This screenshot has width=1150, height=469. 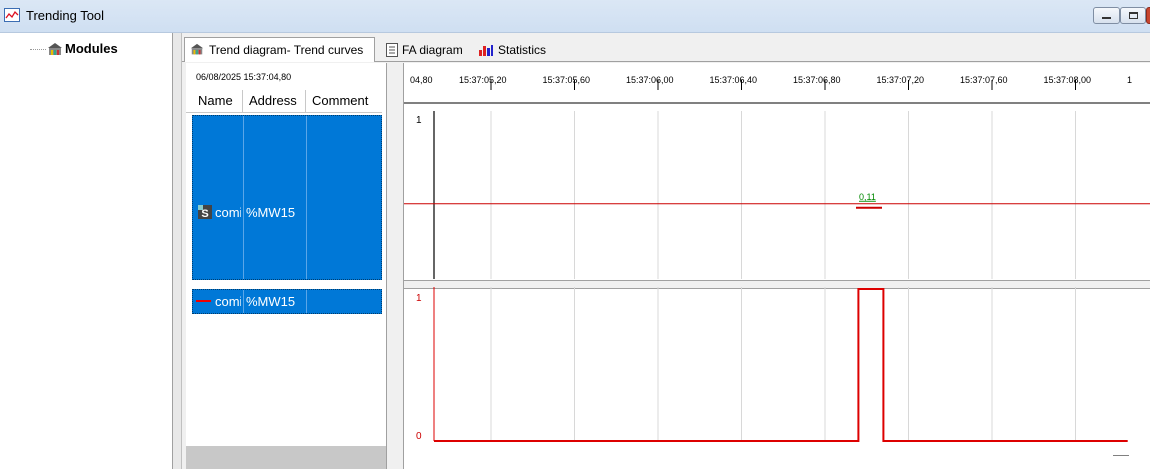 What do you see at coordinates (984, 80) in the screenshot?
I see `time-tick-label: 15:37:07,60` at bounding box center [984, 80].